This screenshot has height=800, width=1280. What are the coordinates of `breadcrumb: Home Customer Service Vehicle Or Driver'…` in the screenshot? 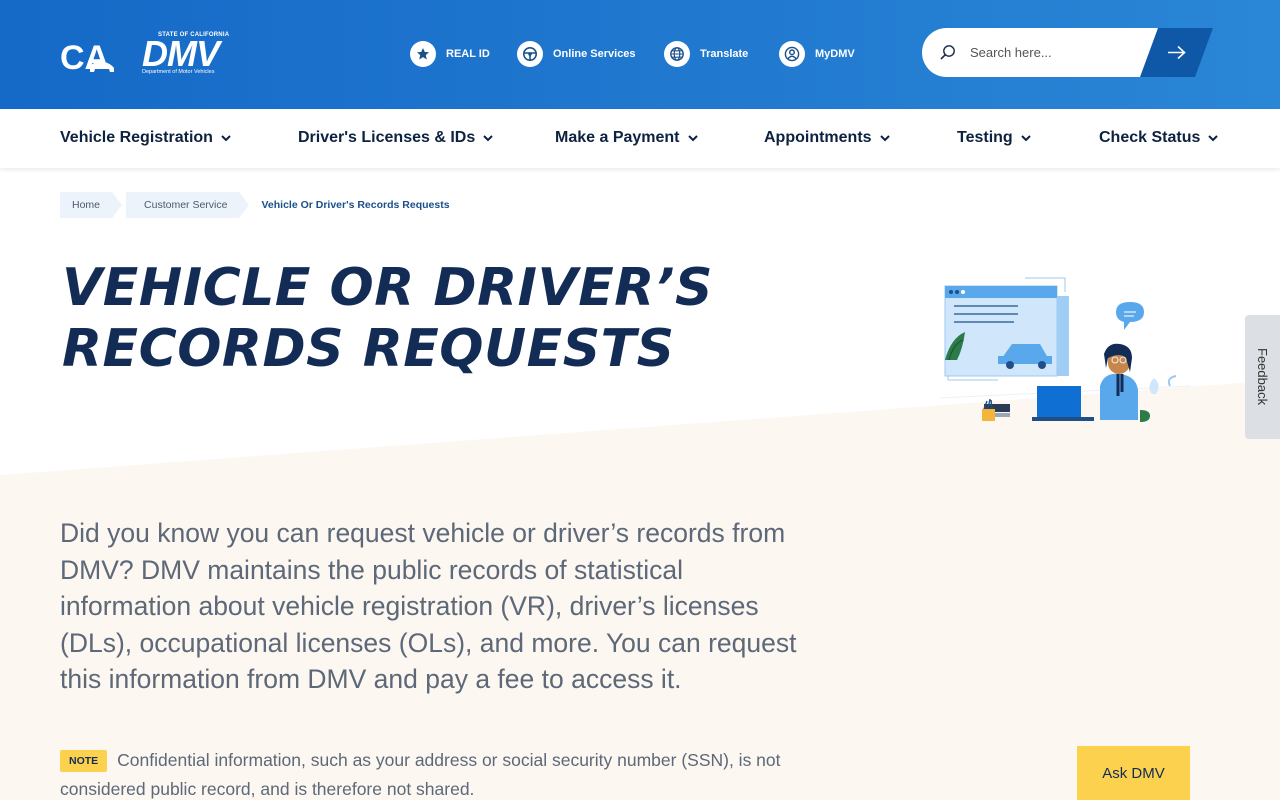 It's located at (255, 205).